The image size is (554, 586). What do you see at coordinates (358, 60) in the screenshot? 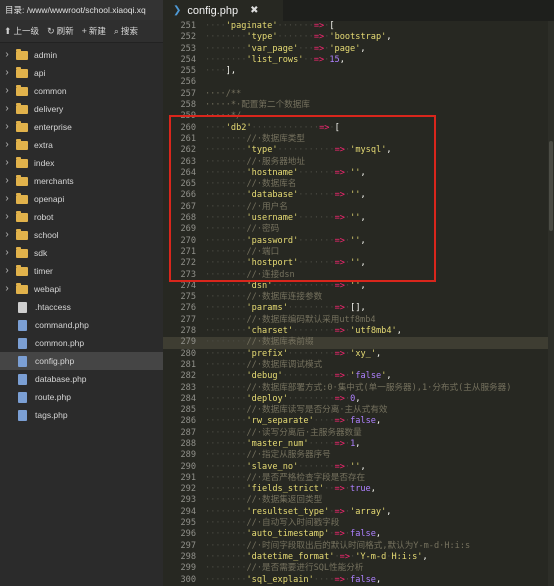
I see `code-line: 254 ········'list_rows'··=>·15,` at bounding box center [358, 60].